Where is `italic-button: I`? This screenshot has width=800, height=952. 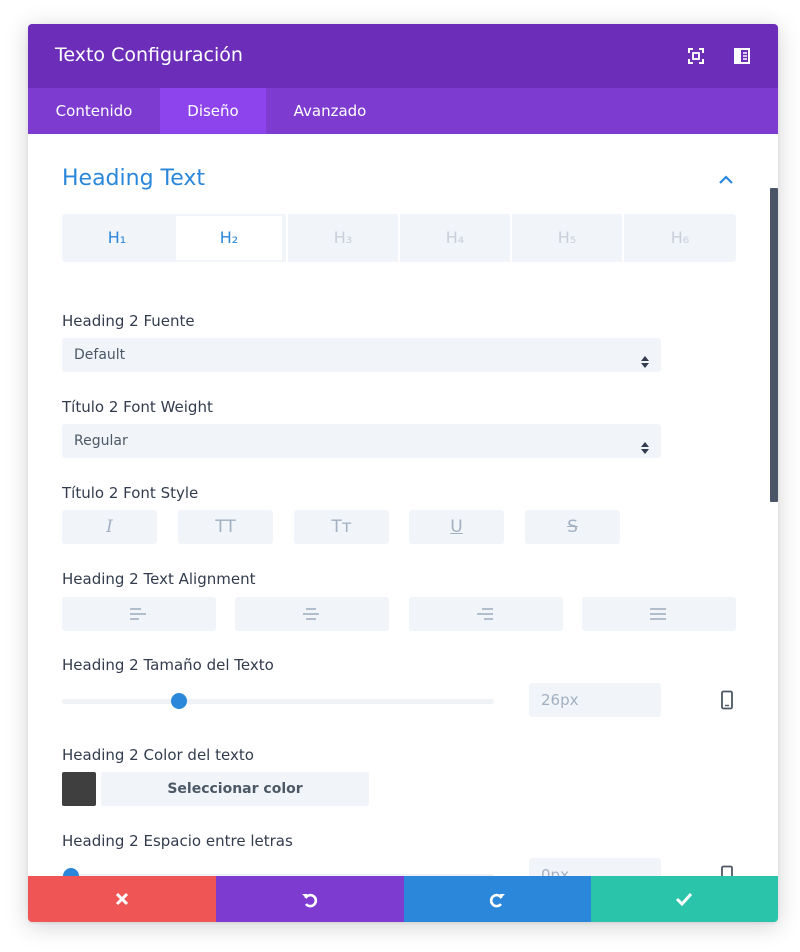
italic-button: I is located at coordinates (109, 527).